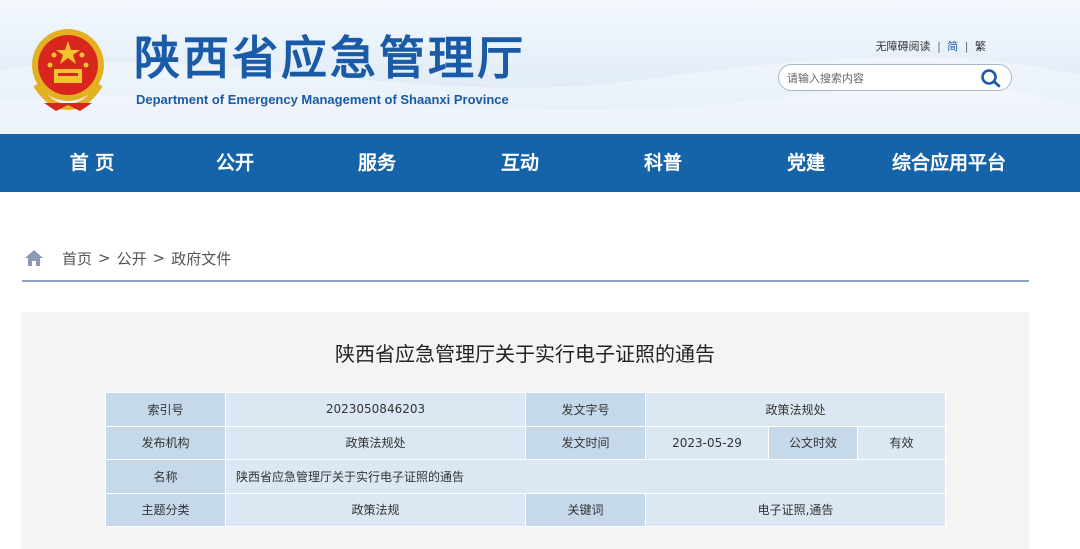 The image size is (1080, 549). I want to click on doc-number-label: 发文字号, so click(585, 409).